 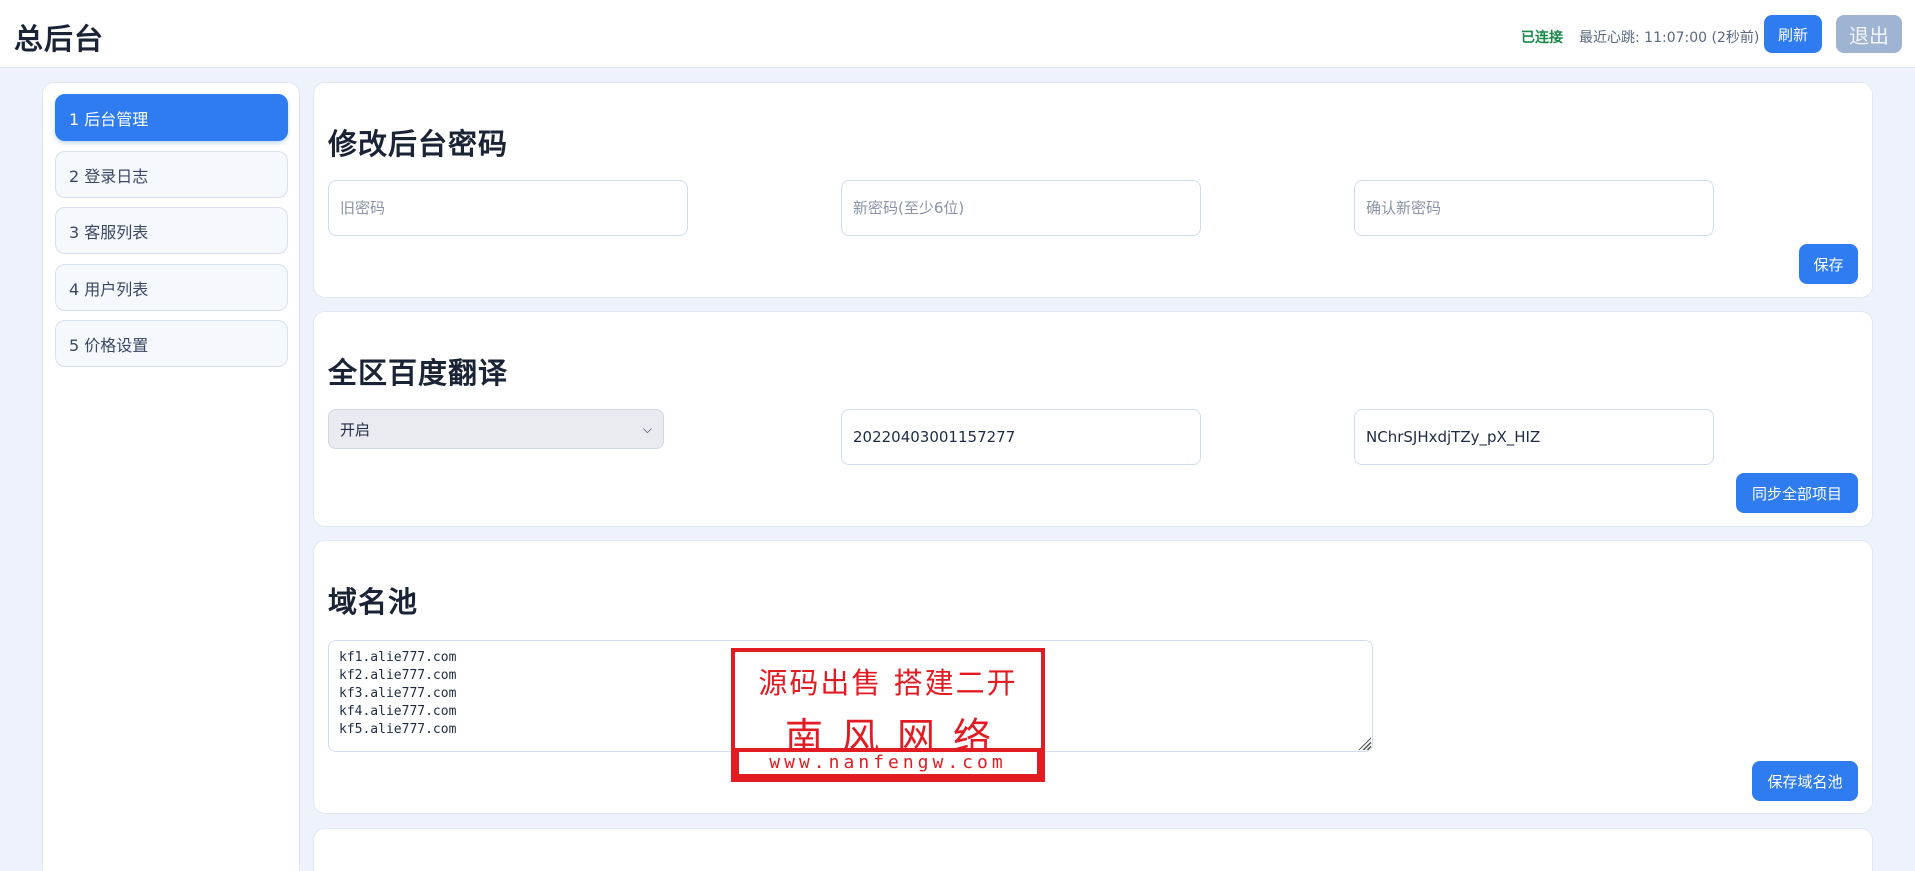 What do you see at coordinates (1093, 849) in the screenshot?
I see `next-card` at bounding box center [1093, 849].